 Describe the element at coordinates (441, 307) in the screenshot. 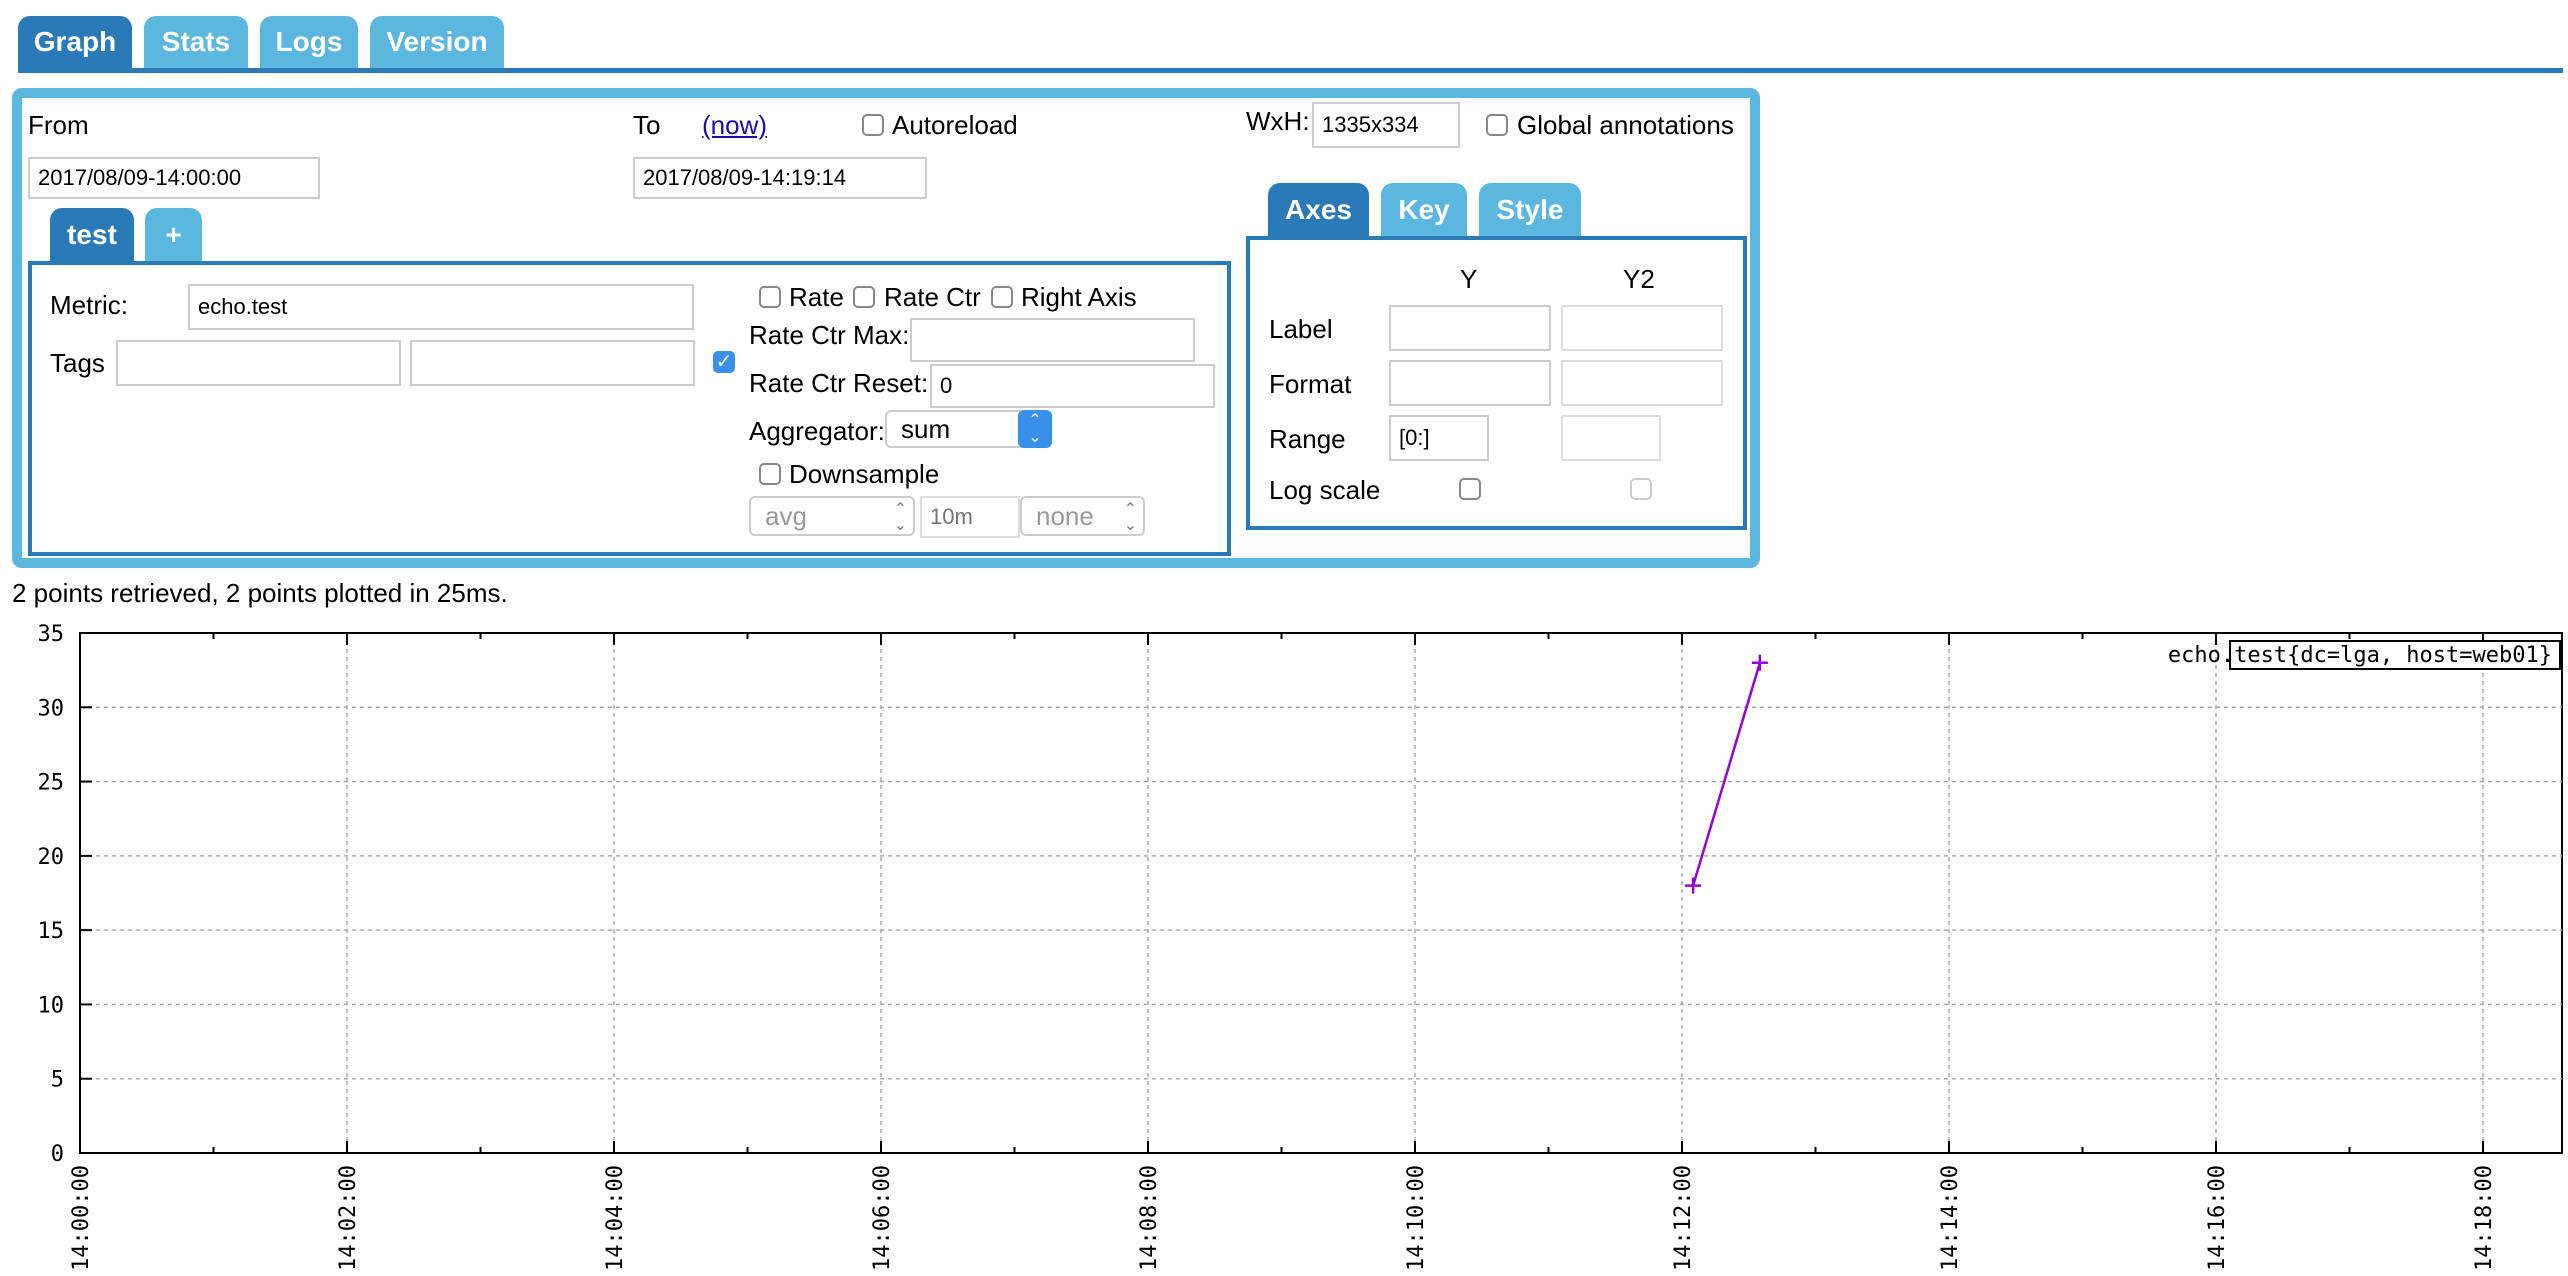

I see `metric-input` at that location.